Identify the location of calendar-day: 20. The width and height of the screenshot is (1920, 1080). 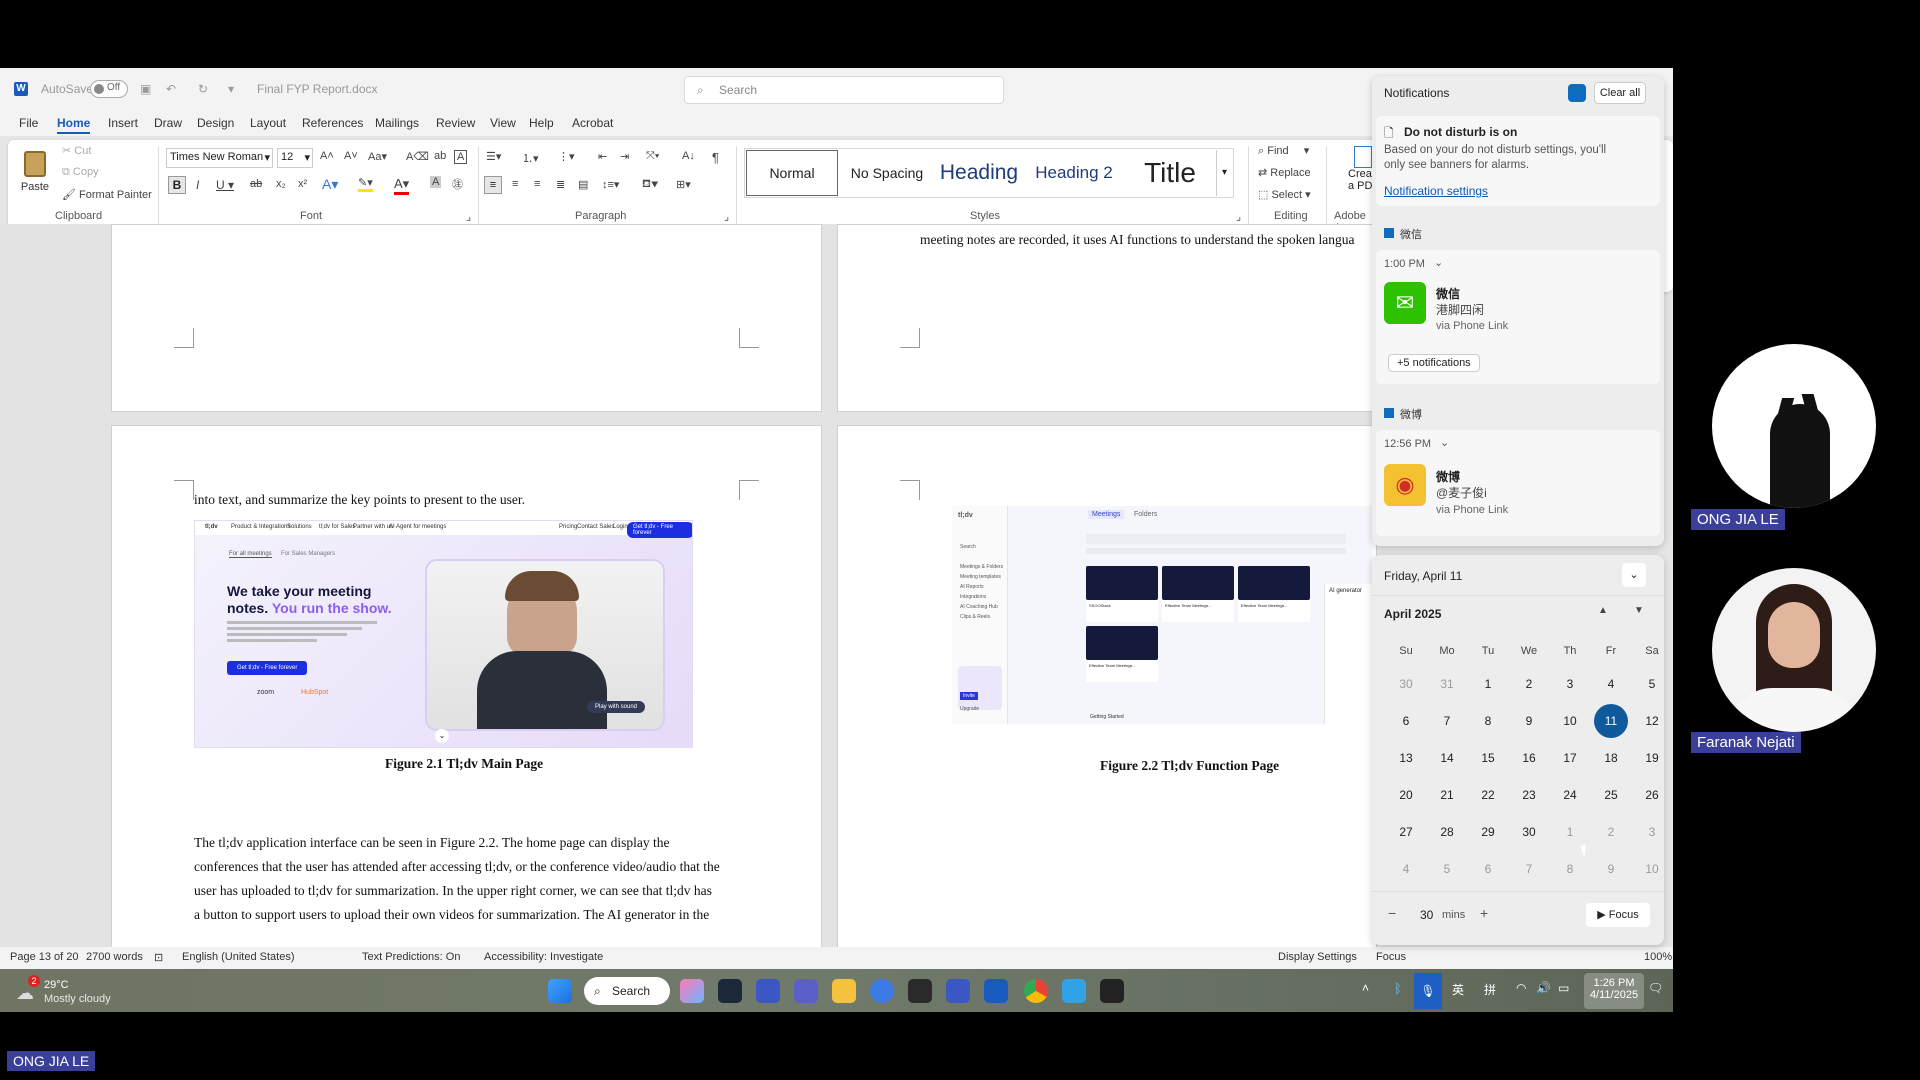
(1406, 795).